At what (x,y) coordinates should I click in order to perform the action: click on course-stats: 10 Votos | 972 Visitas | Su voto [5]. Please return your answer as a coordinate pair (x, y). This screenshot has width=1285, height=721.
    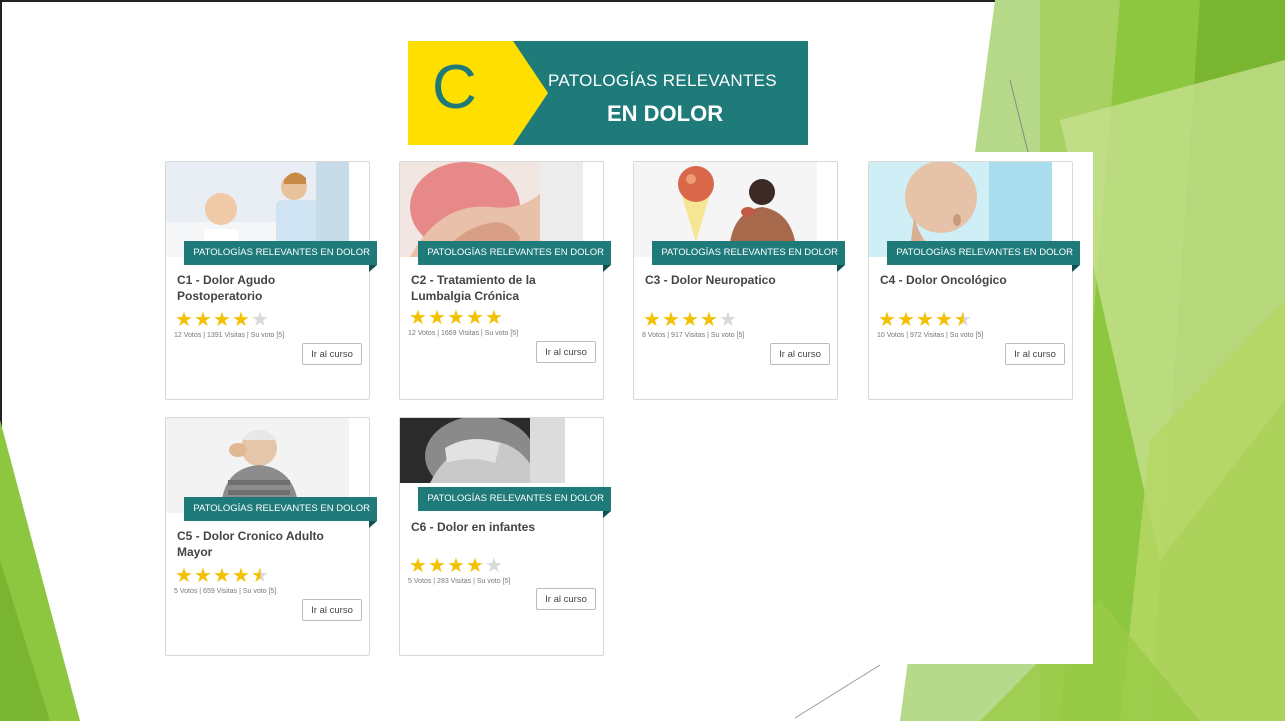
    Looking at the image, I should click on (930, 335).